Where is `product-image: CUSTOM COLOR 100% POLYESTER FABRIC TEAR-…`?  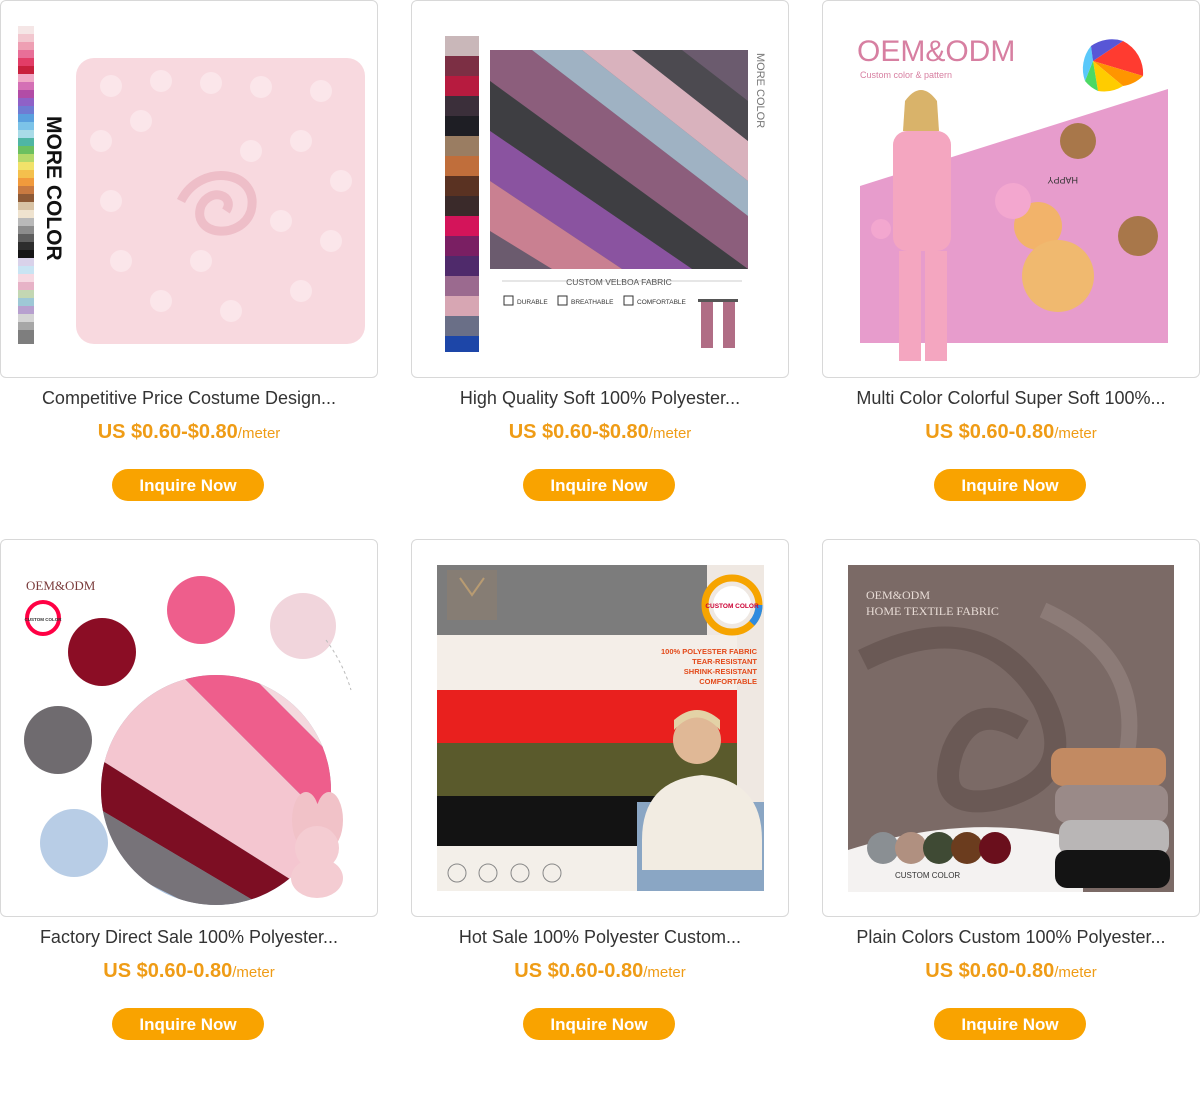
product-image: CUSTOM COLOR 100% POLYESTER FABRIC TEAR-… is located at coordinates (600, 728).